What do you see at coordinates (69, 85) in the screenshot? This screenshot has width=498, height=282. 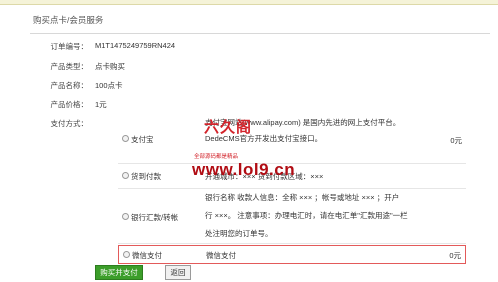 I see `product-name-label: 产品名称：` at bounding box center [69, 85].